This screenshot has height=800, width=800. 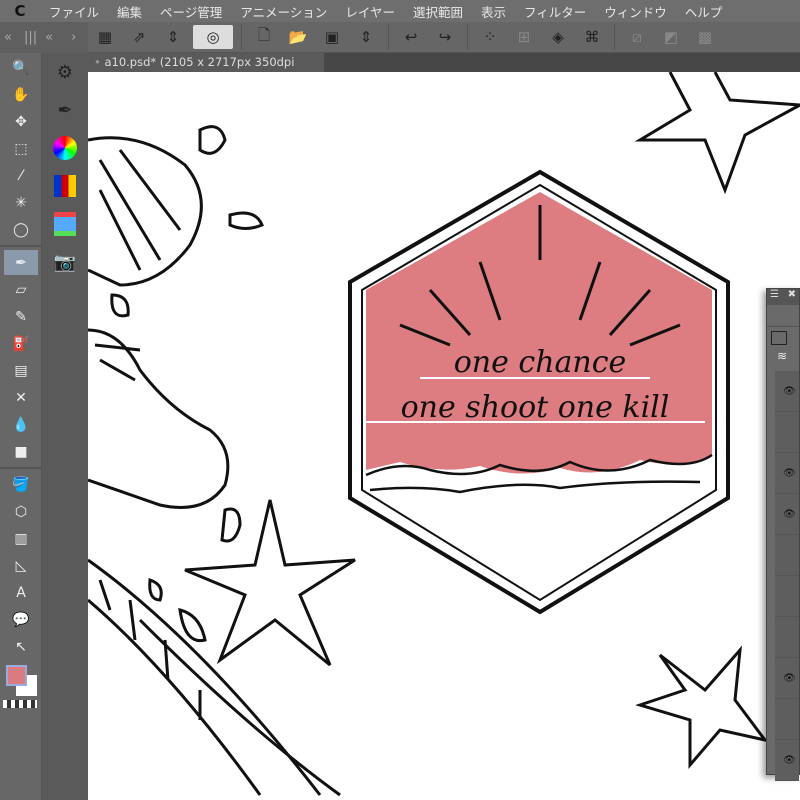 What do you see at coordinates (637, 37) in the screenshot?
I see `clear-icon: ⧄` at bounding box center [637, 37].